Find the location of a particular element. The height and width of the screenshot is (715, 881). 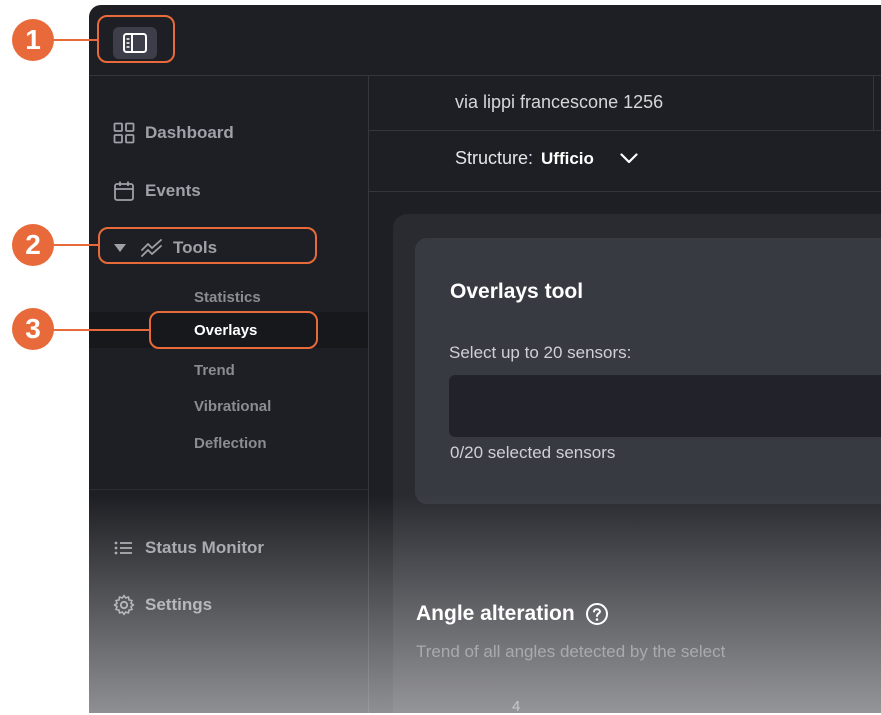

structure-selector: Structure: Ufficio is located at coordinates (546, 158).